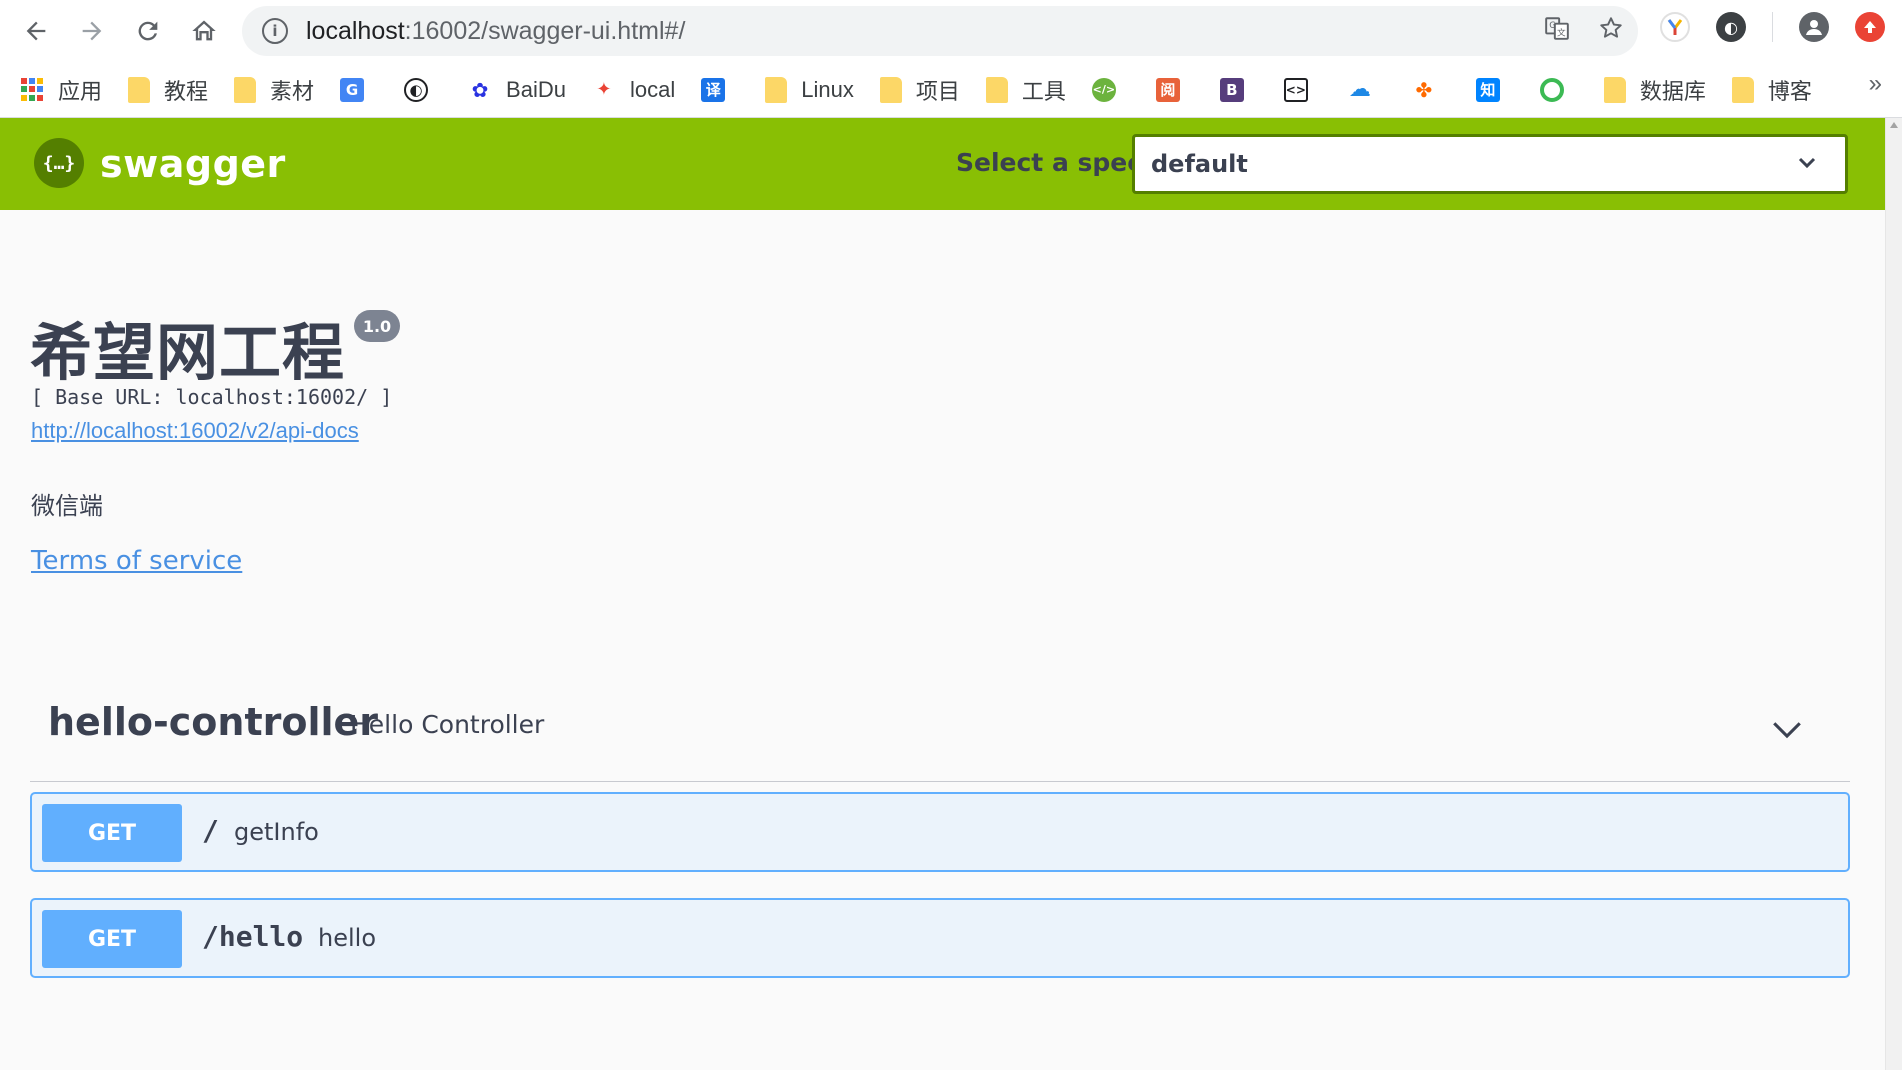 The height and width of the screenshot is (1070, 1902). What do you see at coordinates (713, 89) in the screenshot?
I see `translate-icon: 译` at bounding box center [713, 89].